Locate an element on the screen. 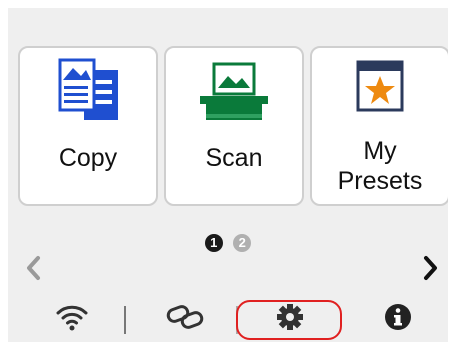 The width and height of the screenshot is (452, 342). scan-label: Scan is located at coordinates (234, 158).